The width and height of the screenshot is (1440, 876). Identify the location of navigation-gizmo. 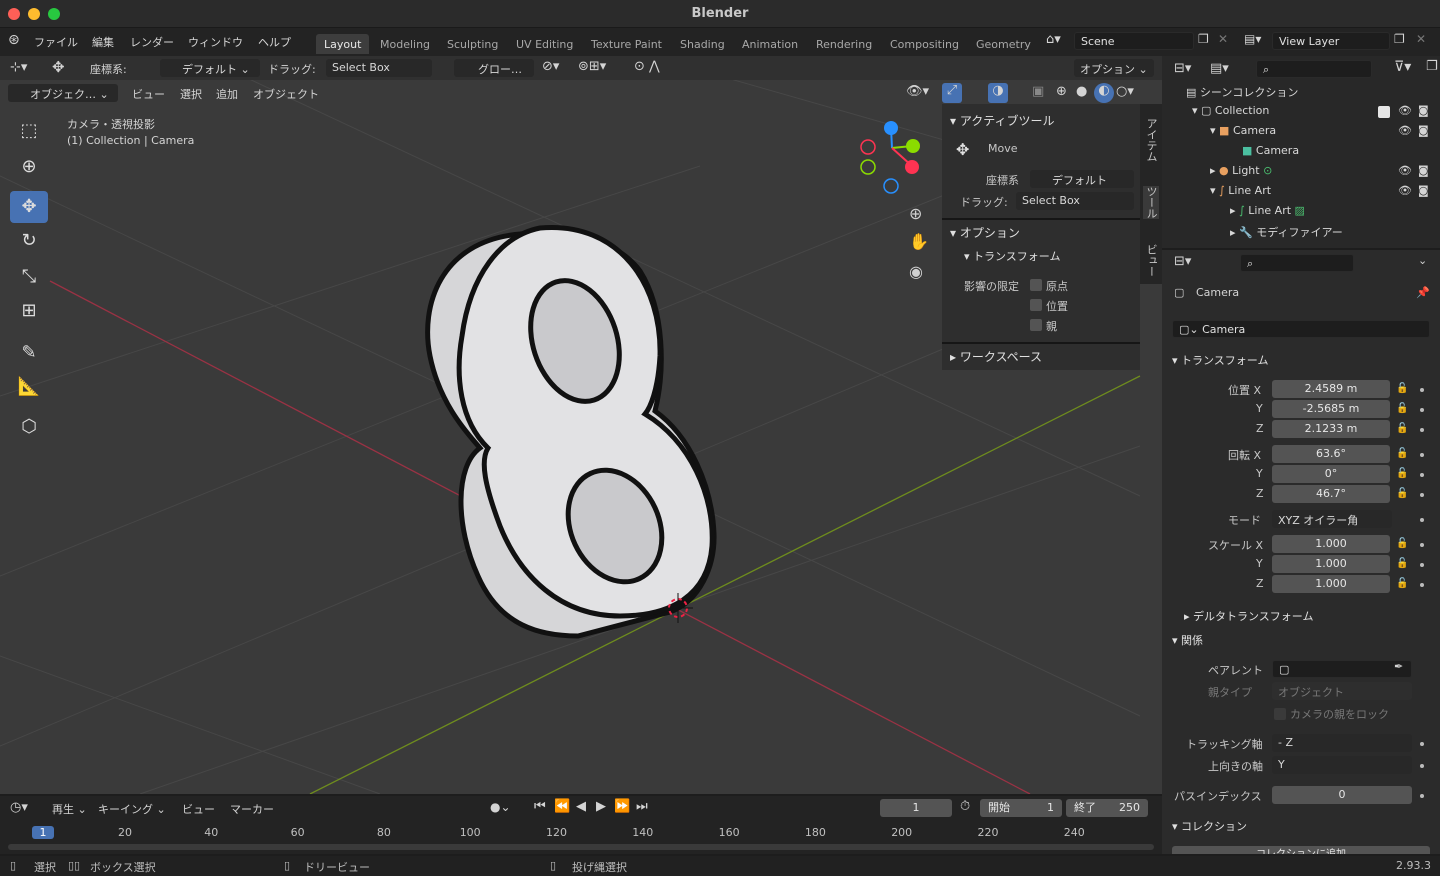
(890, 157).